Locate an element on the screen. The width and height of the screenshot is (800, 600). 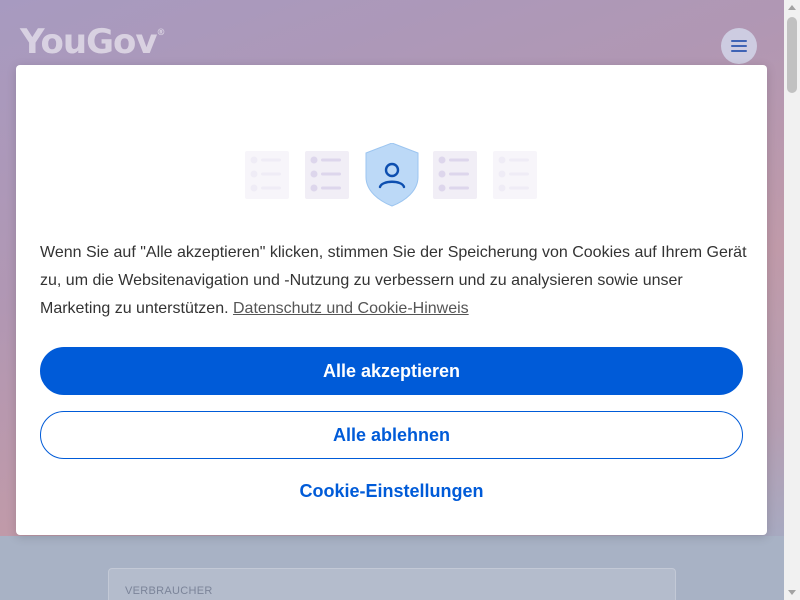
reject-all-button: Alle ablehnen is located at coordinates (391, 435).